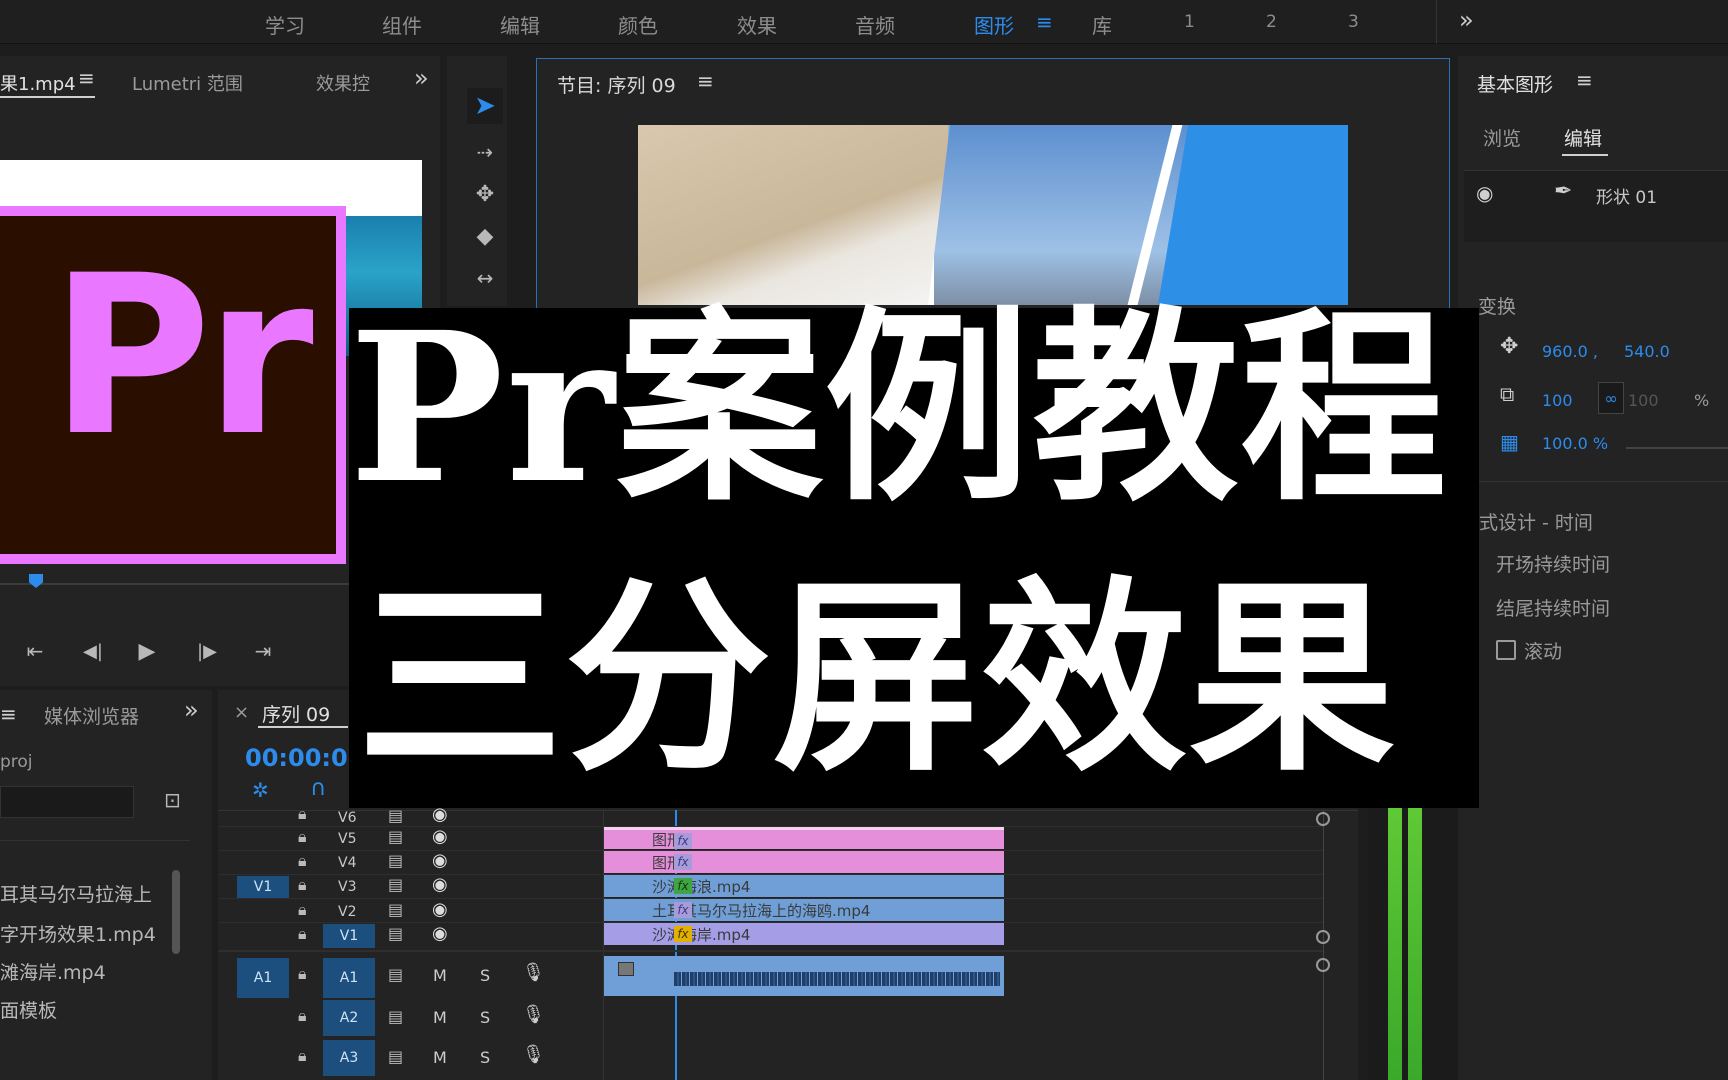  I want to click on go-to-in-icon: ⇤, so click(35, 651).